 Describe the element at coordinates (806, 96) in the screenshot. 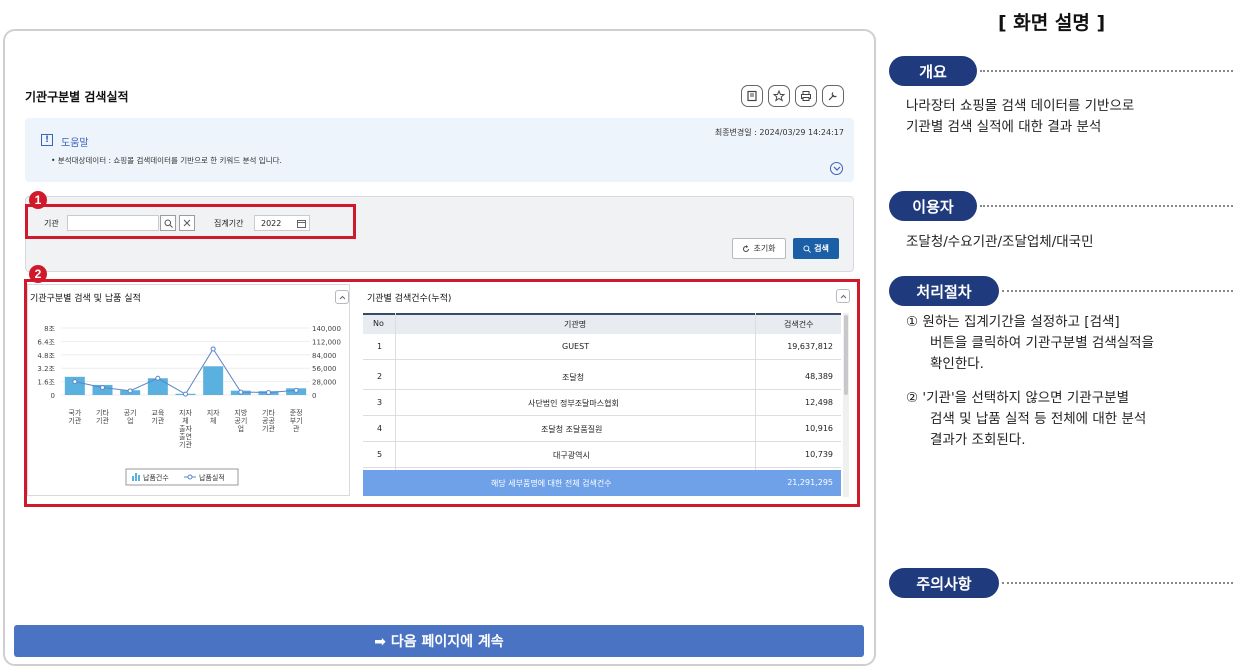

I see `print-button` at that location.